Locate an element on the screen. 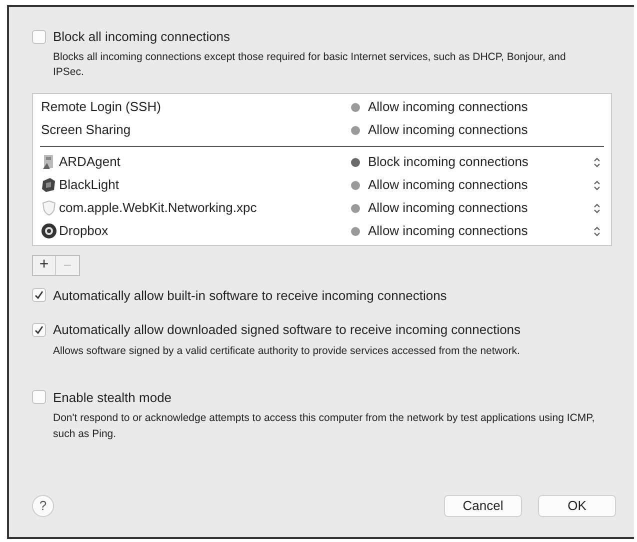 Image resolution: width=637 pixels, height=542 pixels. row-name: Dropbox is located at coordinates (83, 231).